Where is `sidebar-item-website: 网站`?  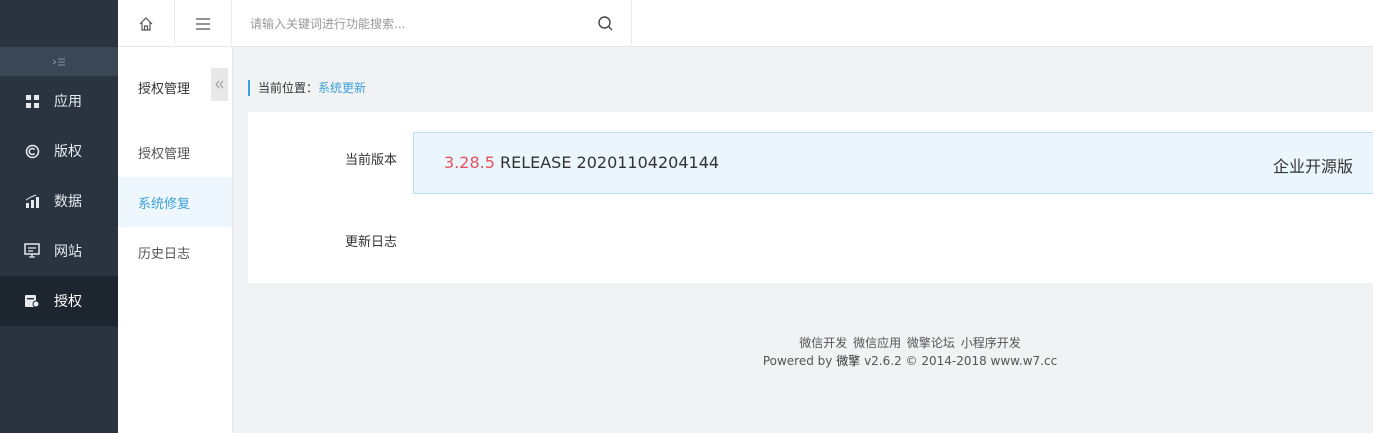 sidebar-item-website: 网站 is located at coordinates (59, 251).